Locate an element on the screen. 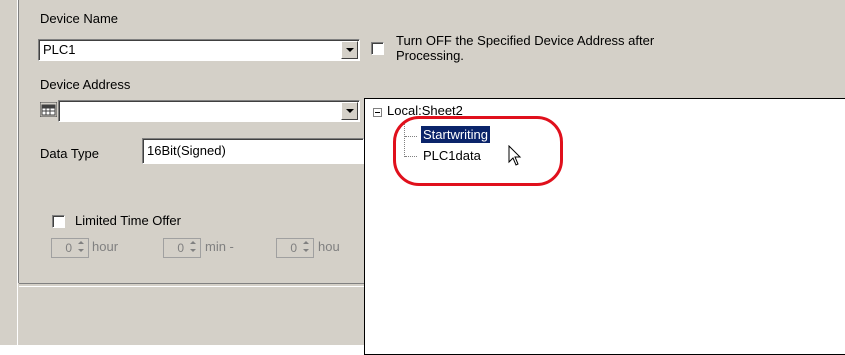  limited-time-label: Limited Time Offer is located at coordinates (128, 220).